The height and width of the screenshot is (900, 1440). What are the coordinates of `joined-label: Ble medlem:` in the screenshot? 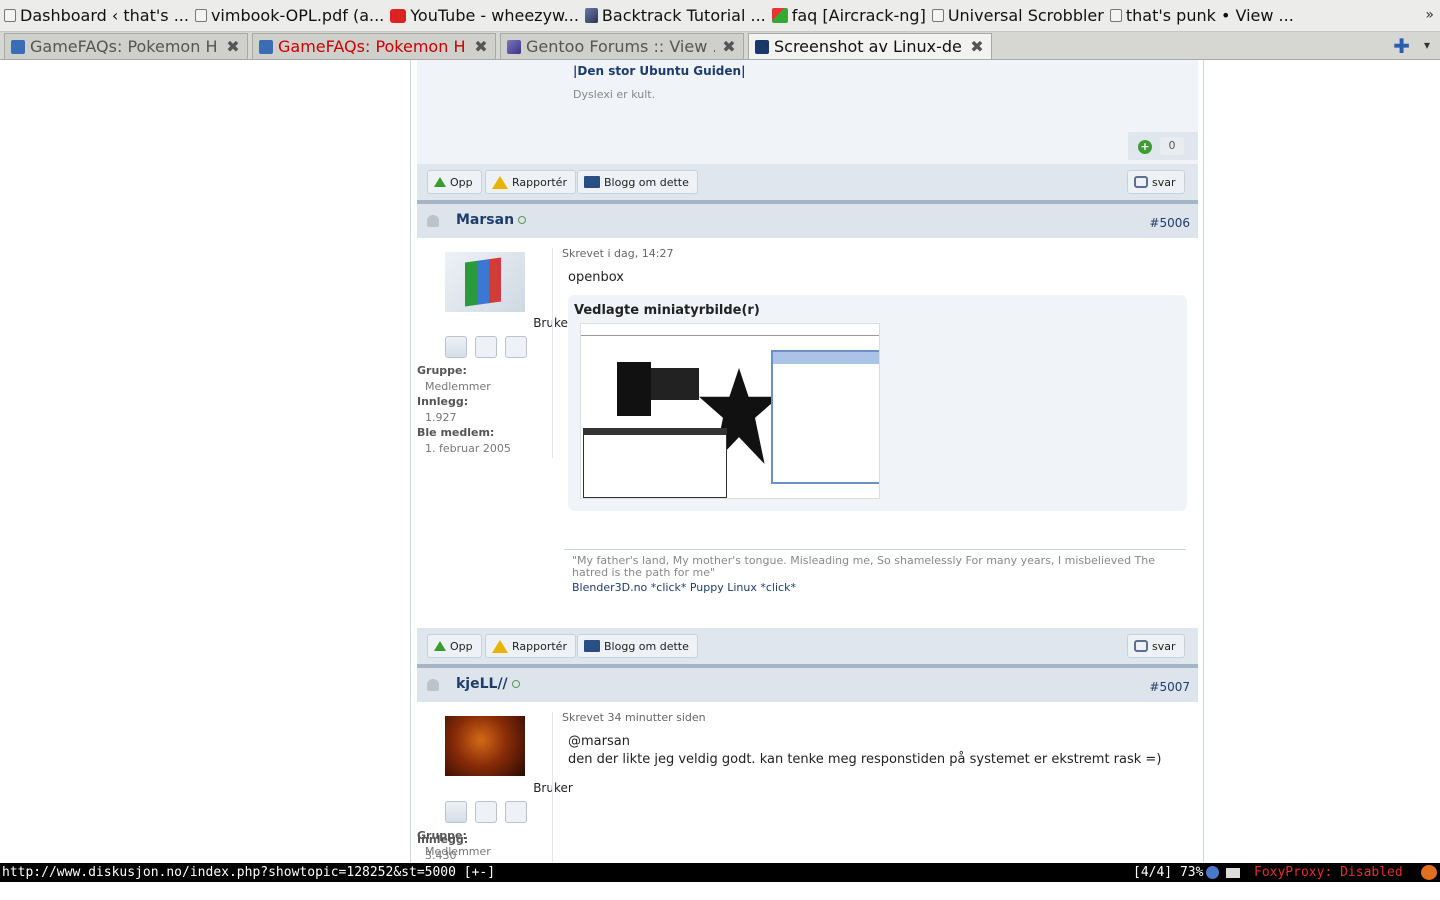 It's located at (456, 432).